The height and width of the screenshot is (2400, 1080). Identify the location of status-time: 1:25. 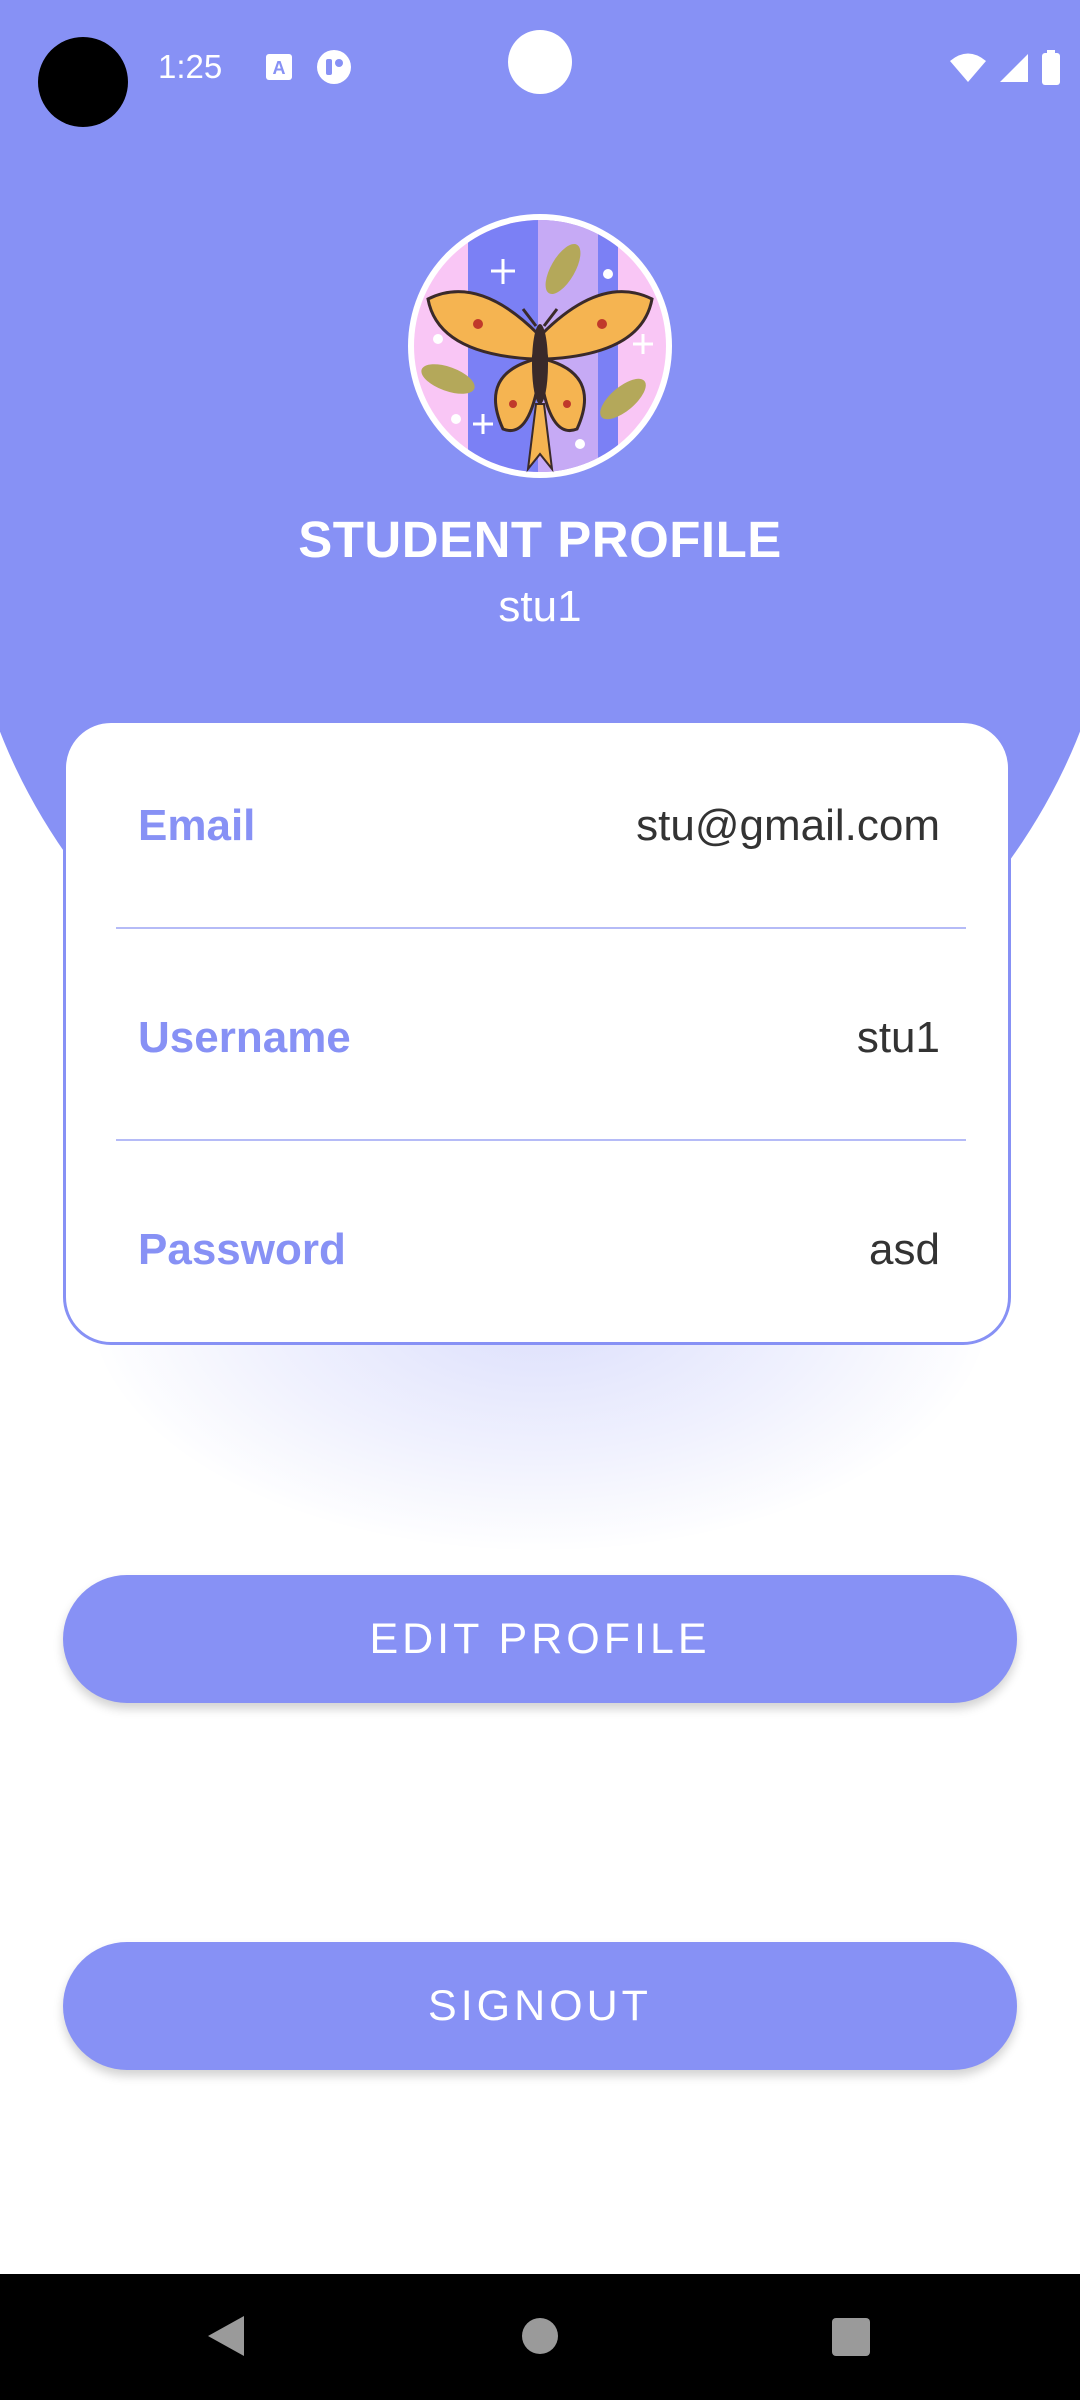
(190, 66).